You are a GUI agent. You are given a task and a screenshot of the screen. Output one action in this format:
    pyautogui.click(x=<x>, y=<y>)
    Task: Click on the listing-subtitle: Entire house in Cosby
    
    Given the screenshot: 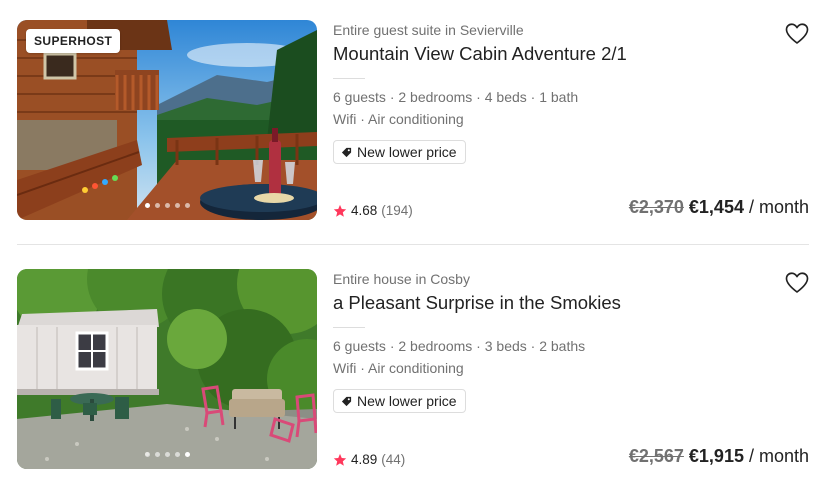 What is the action you would take?
    pyautogui.click(x=401, y=279)
    